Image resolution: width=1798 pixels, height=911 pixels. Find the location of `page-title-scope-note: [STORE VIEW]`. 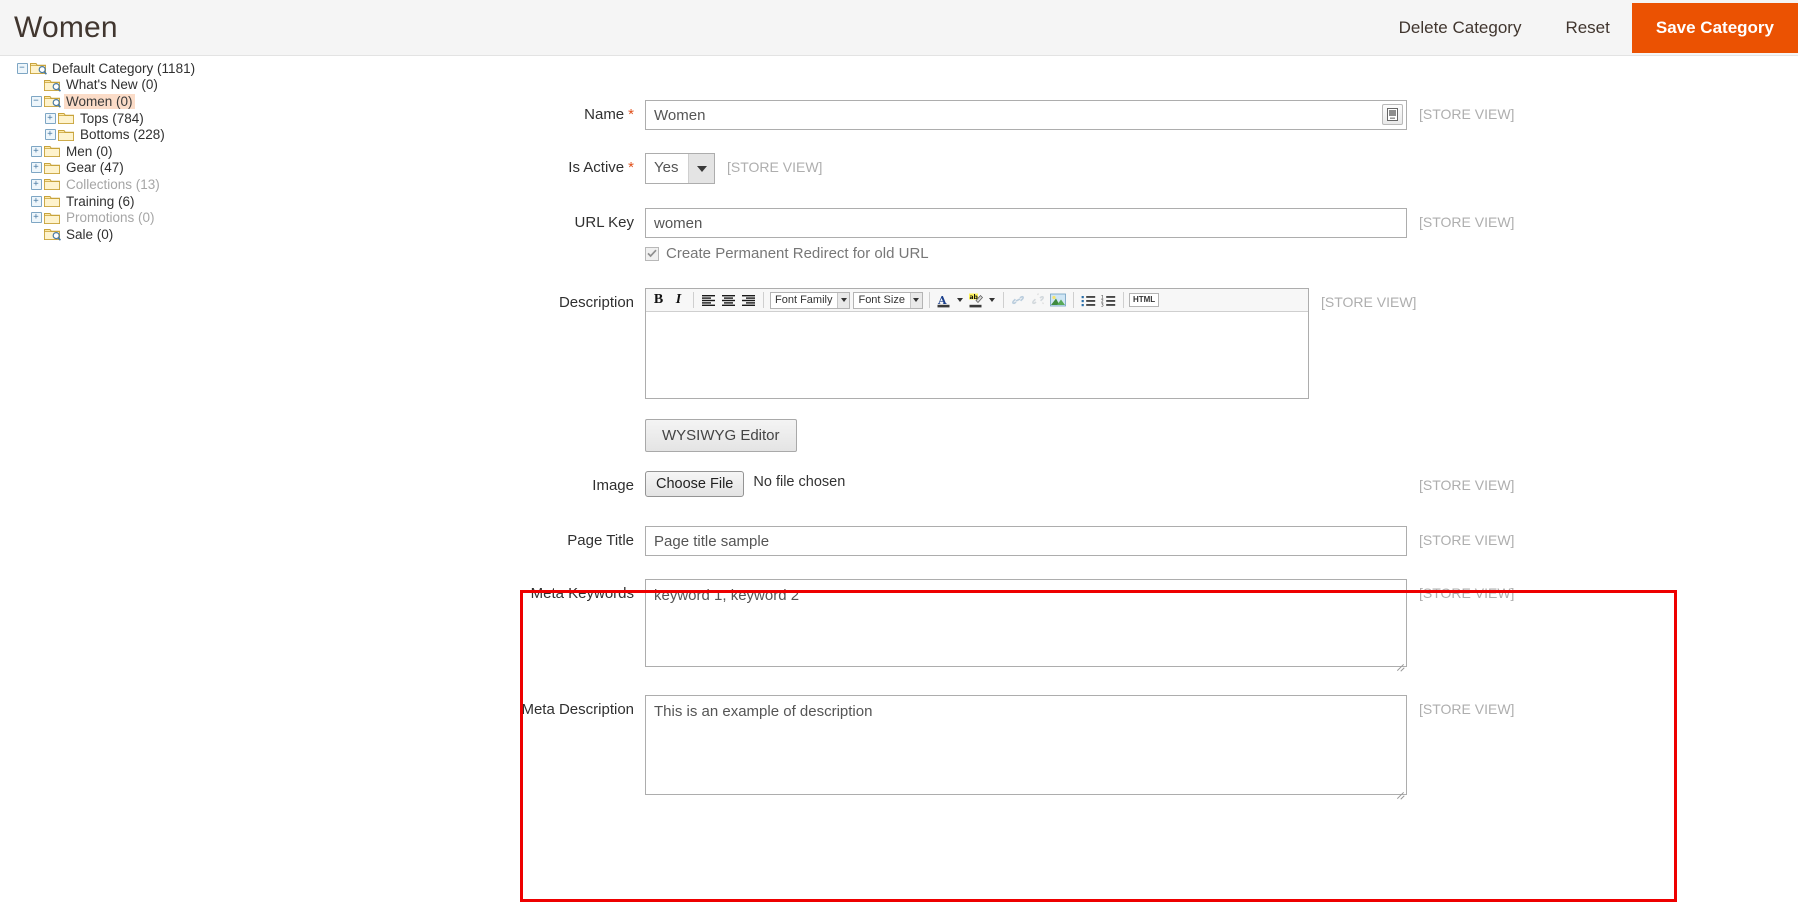

page-title-scope-note: [STORE VIEW] is located at coordinates (1467, 540).